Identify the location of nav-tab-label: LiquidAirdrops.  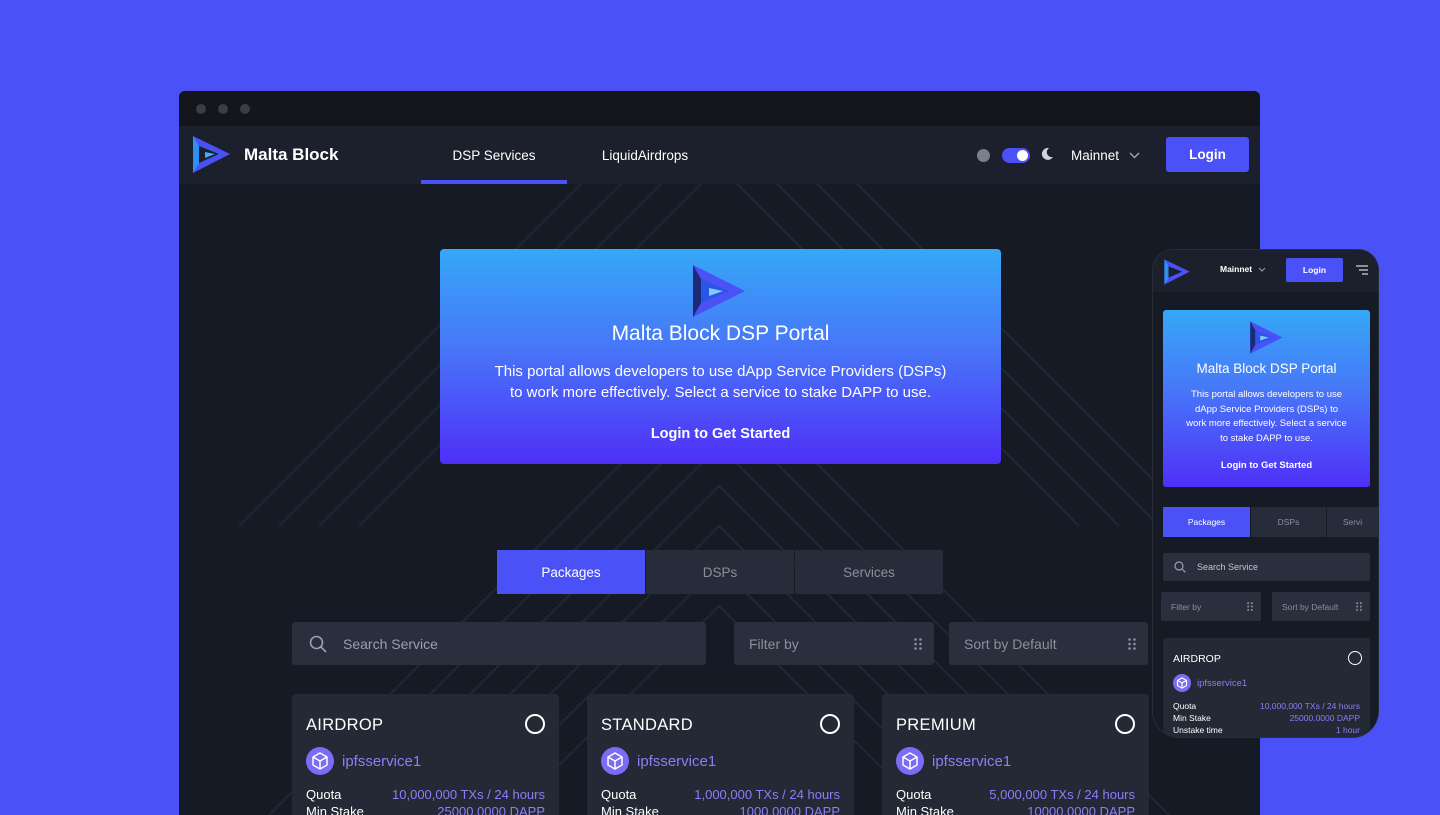
(645, 155).